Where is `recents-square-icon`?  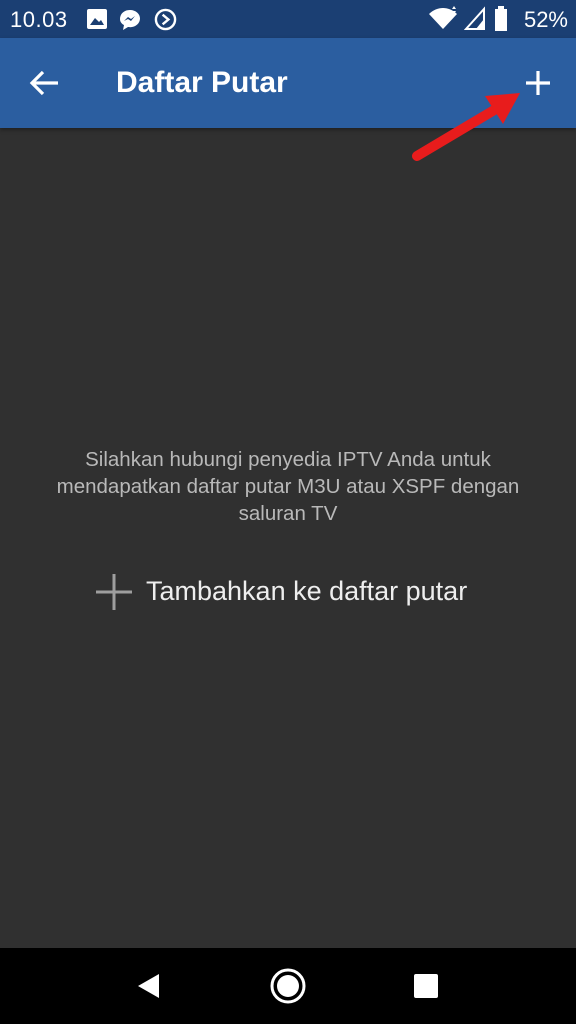 recents-square-icon is located at coordinates (426, 986).